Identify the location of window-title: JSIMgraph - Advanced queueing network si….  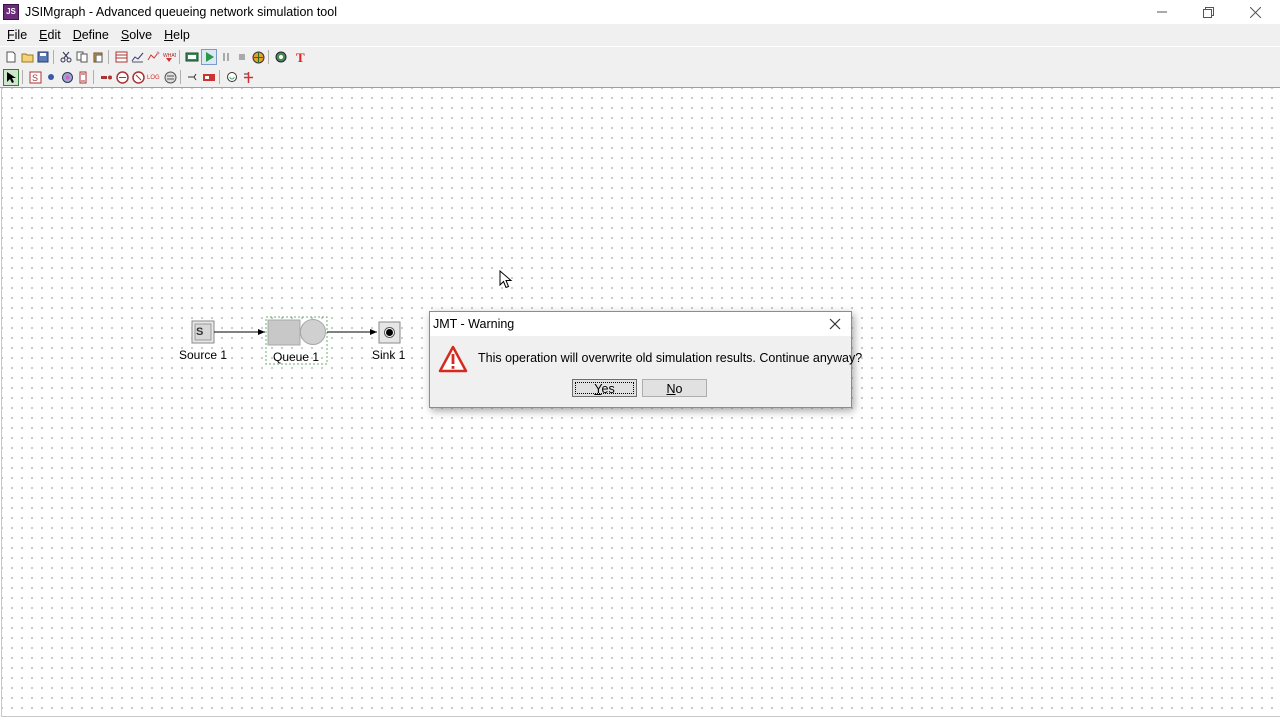
(181, 12).